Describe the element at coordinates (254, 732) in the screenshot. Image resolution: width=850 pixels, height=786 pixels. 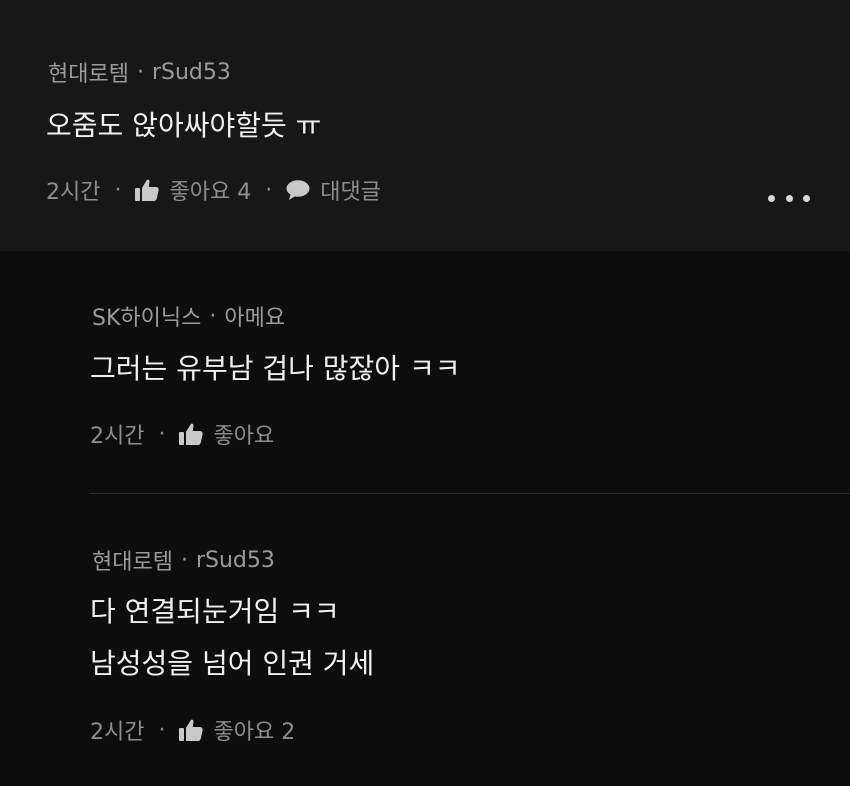
I see `like-label: 좋아요 2` at that location.